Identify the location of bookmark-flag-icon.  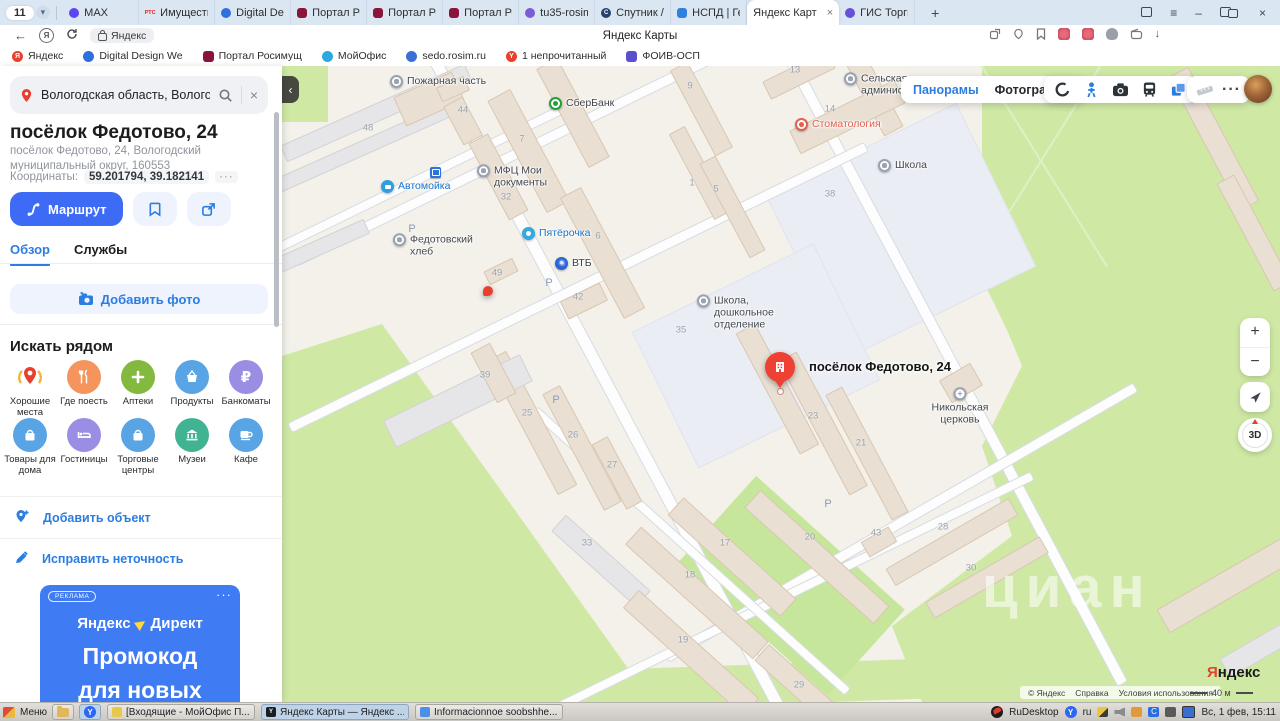
(1041, 34).